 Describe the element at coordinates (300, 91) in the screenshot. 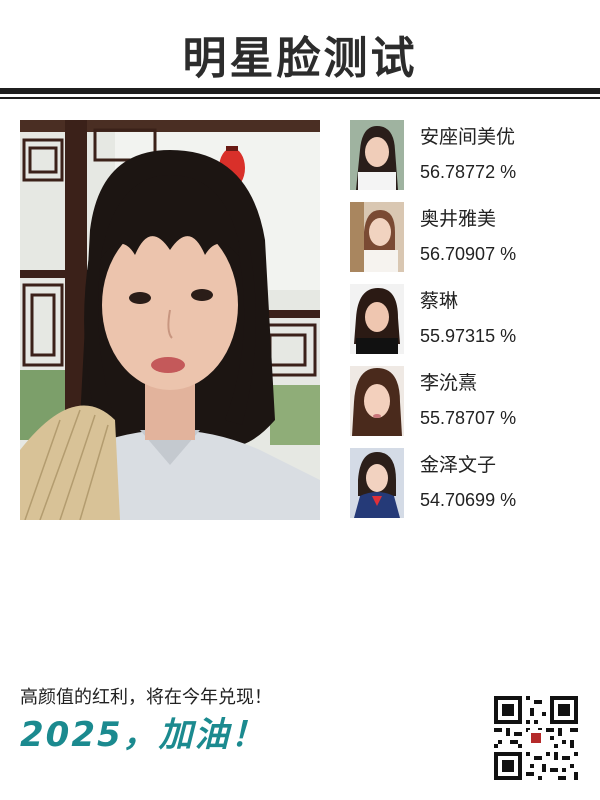

I see `header-divider-thick` at that location.